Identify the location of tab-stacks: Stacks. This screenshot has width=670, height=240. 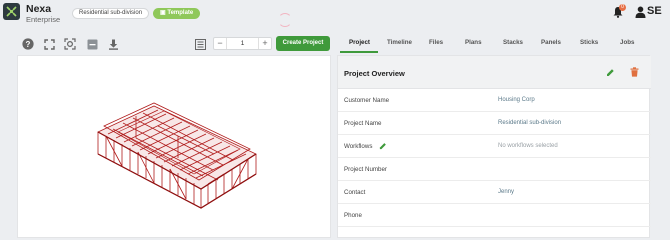
(513, 42).